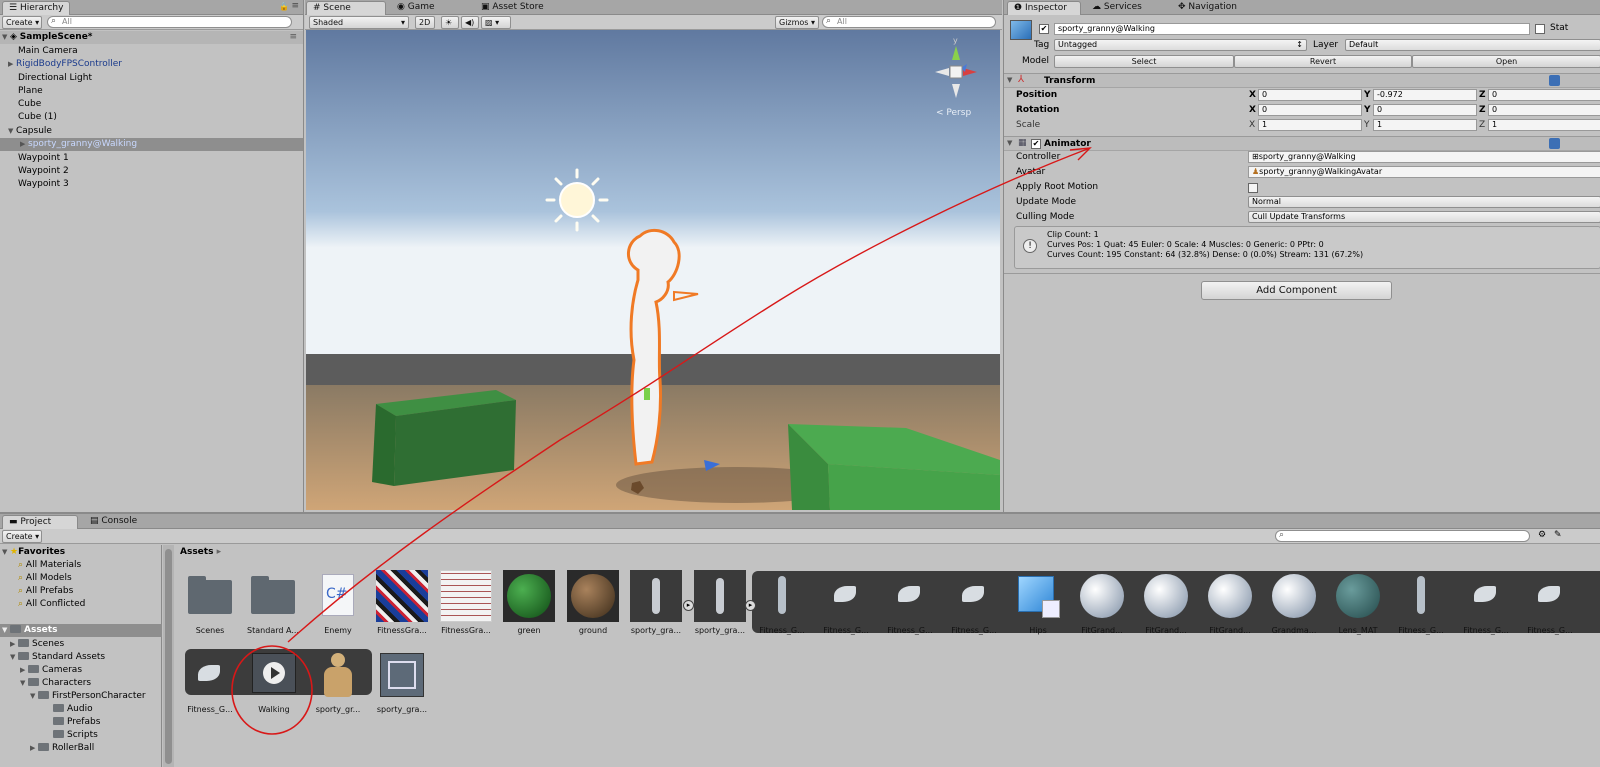 The image size is (1600, 767). What do you see at coordinates (151, 117) in the screenshot?
I see `hierarchy-item: Cube (1)` at bounding box center [151, 117].